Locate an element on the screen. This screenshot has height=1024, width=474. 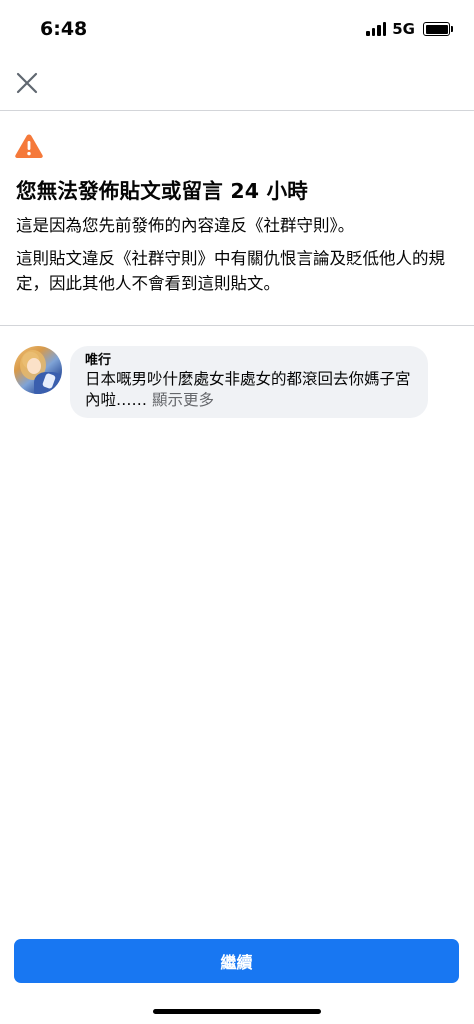
status-indicators: 5G is located at coordinates (409, 29).